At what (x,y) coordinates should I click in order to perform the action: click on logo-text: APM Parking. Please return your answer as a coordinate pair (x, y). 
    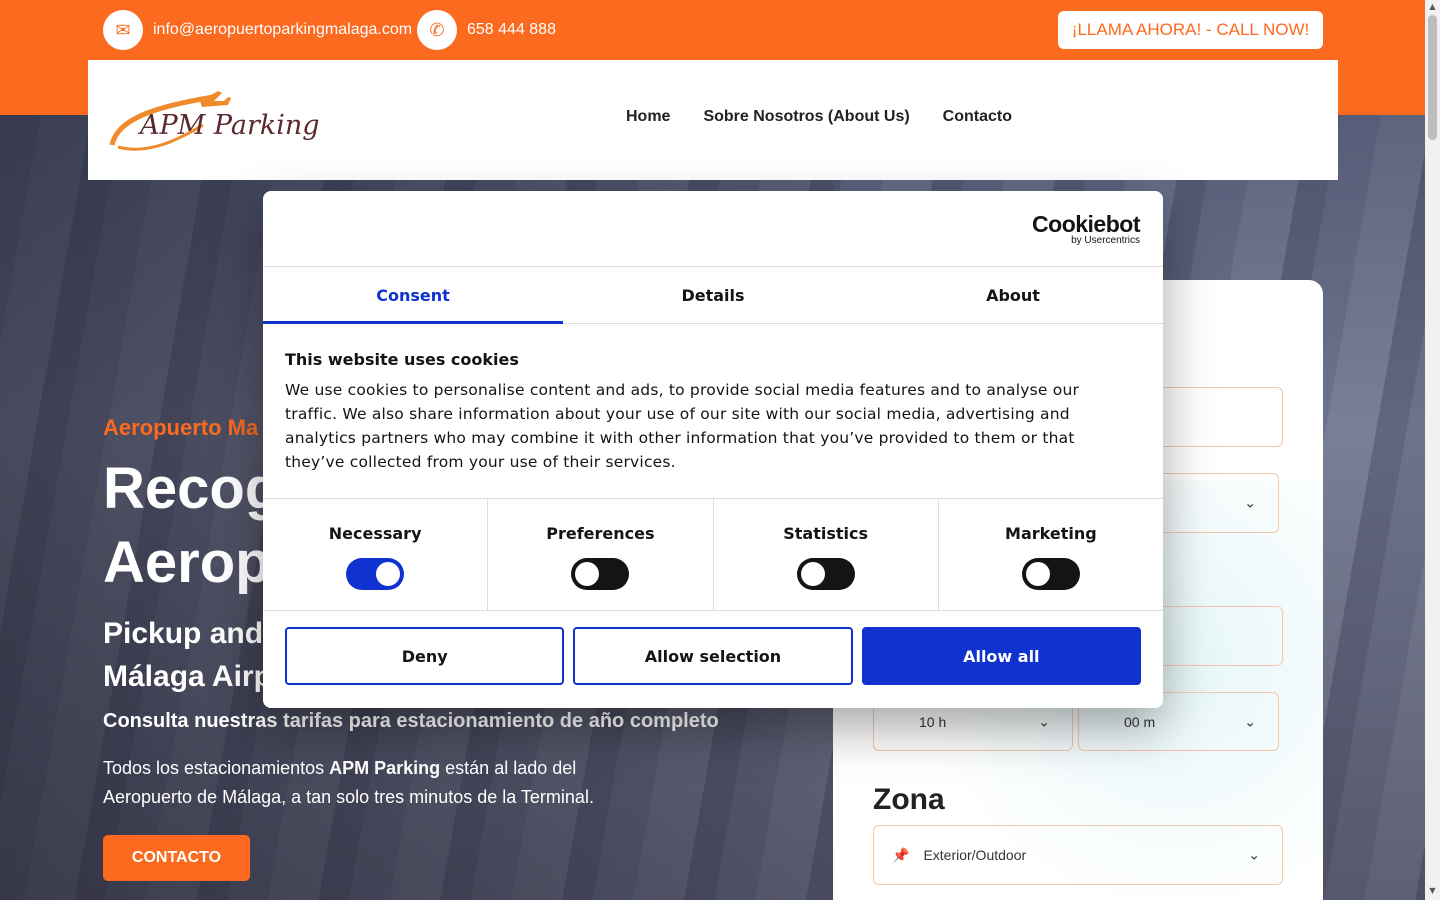
    Looking at the image, I should click on (230, 125).